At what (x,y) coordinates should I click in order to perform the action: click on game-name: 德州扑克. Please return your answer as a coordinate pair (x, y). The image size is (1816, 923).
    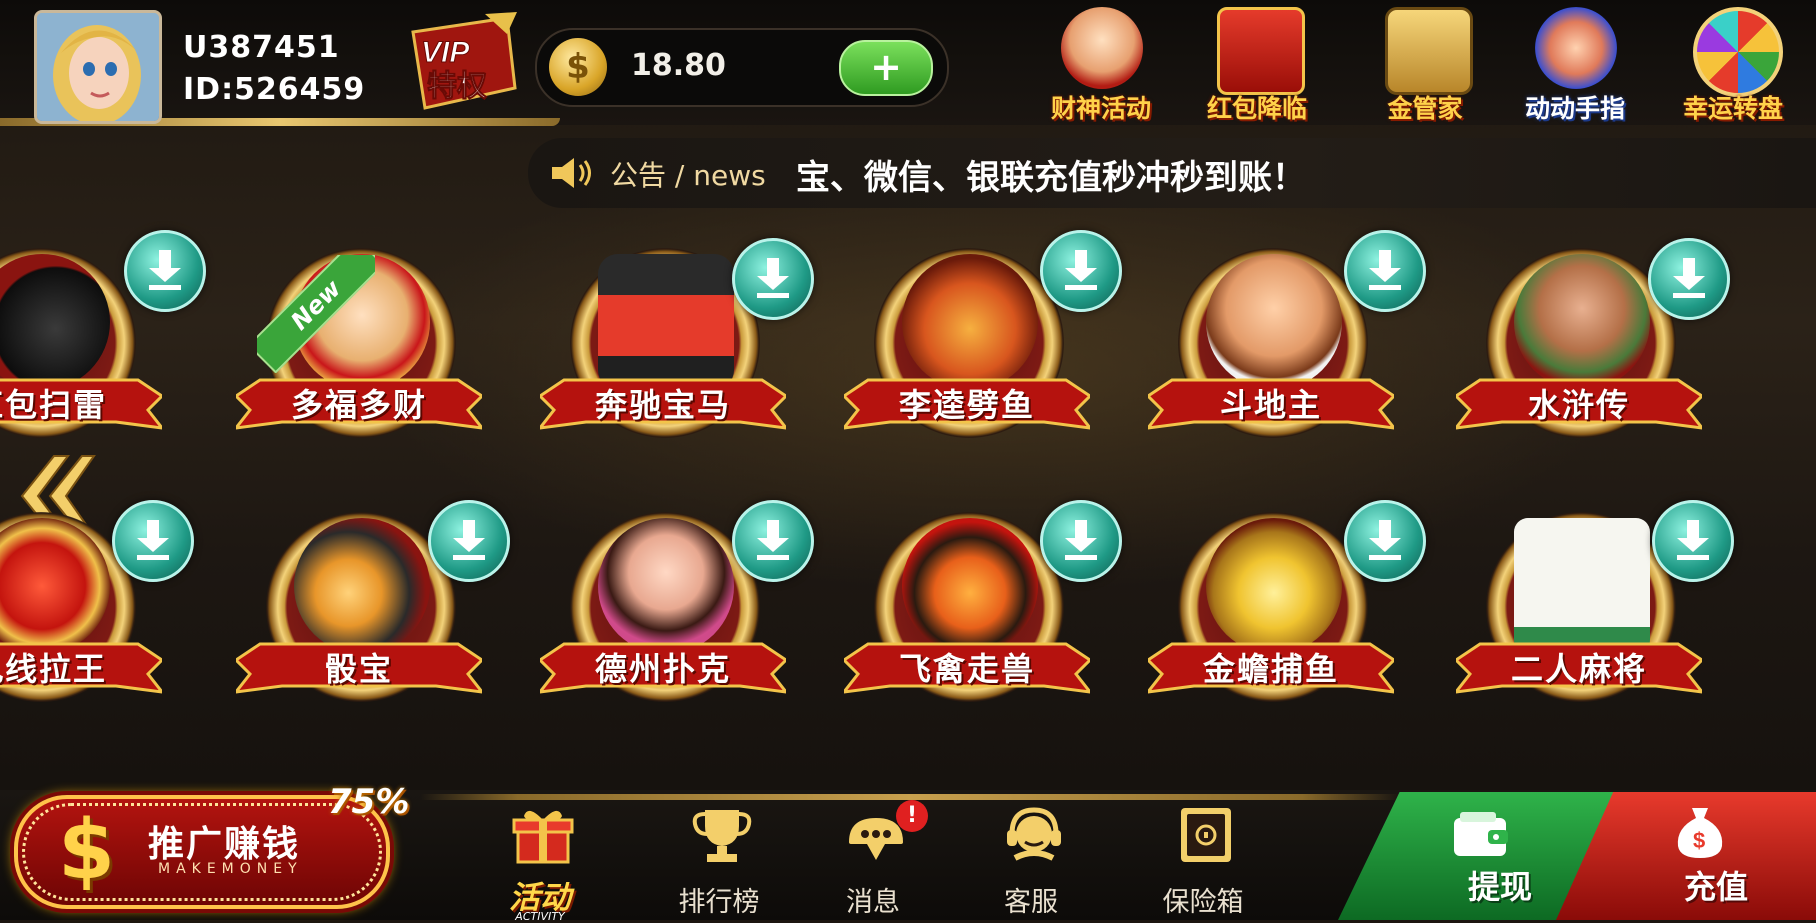
    Looking at the image, I should click on (662, 669).